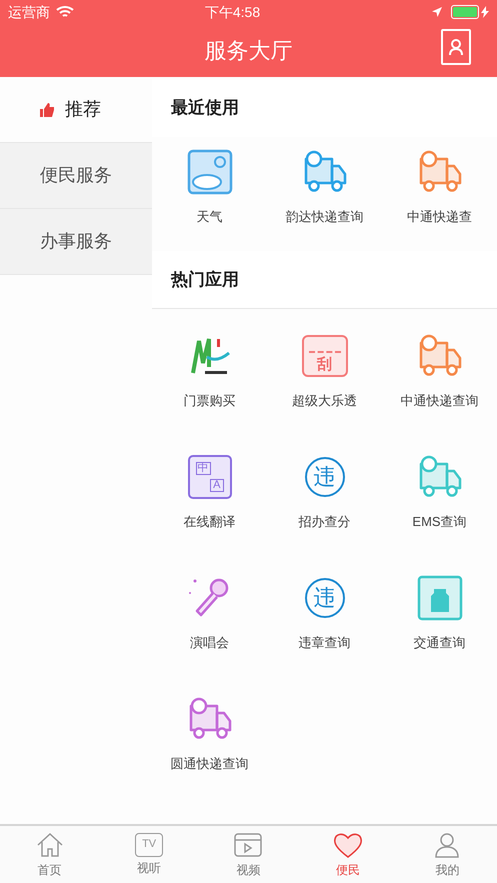 This screenshot has height=883, width=497. What do you see at coordinates (324, 643) in the screenshot?
I see `app-label: 违章查询` at bounding box center [324, 643].